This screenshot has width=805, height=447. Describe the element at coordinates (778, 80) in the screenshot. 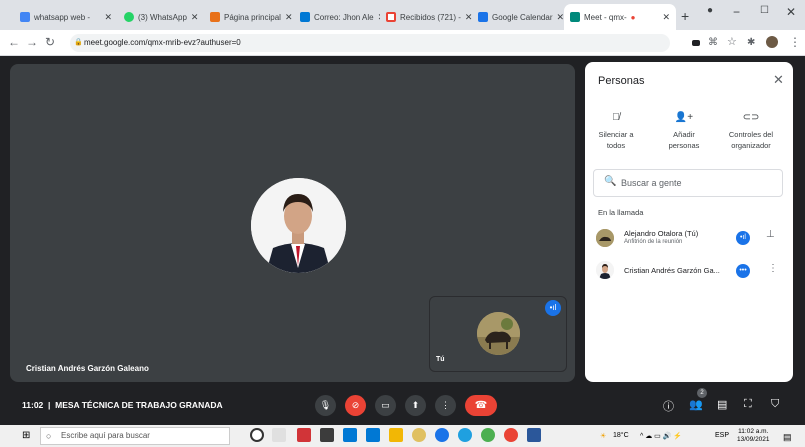

I see `close-panel-icon: ✕` at that location.